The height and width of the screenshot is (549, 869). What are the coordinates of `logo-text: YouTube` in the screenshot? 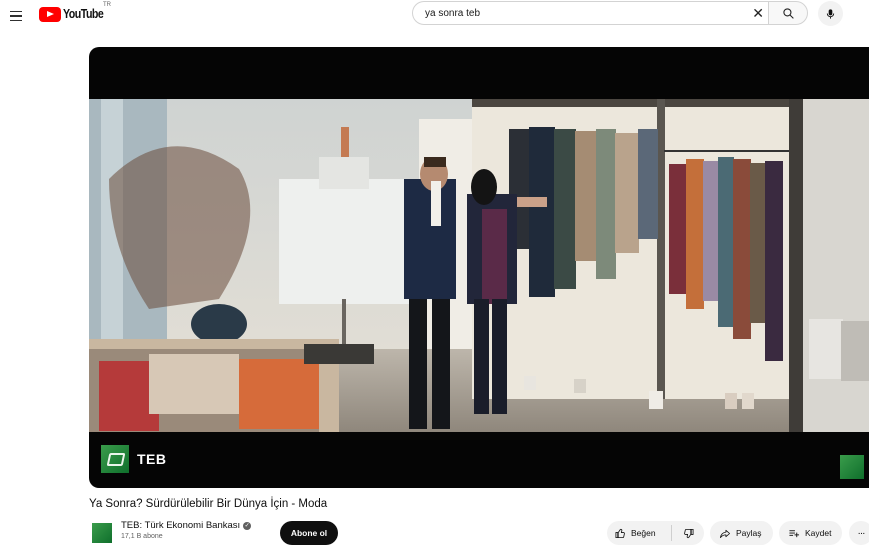 It's located at (83, 14).